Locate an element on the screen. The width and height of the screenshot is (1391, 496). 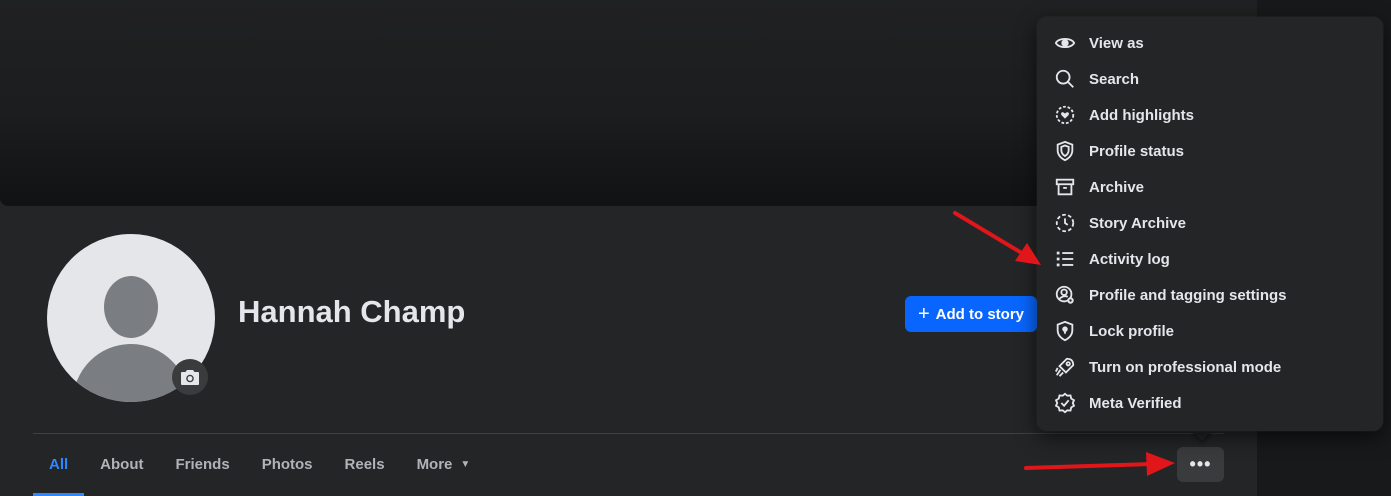
menu-item-label: Profile and tagging settings is located at coordinates (1188, 295).